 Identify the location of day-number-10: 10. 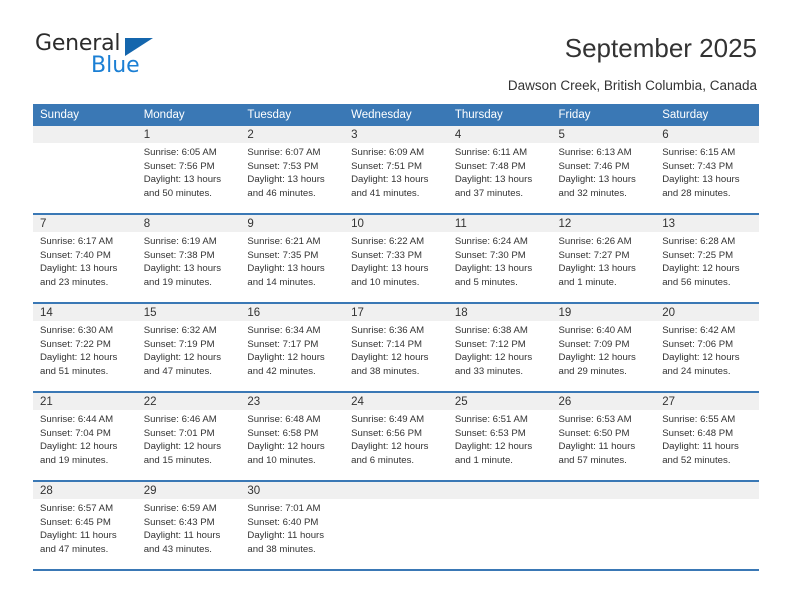
(396, 223).